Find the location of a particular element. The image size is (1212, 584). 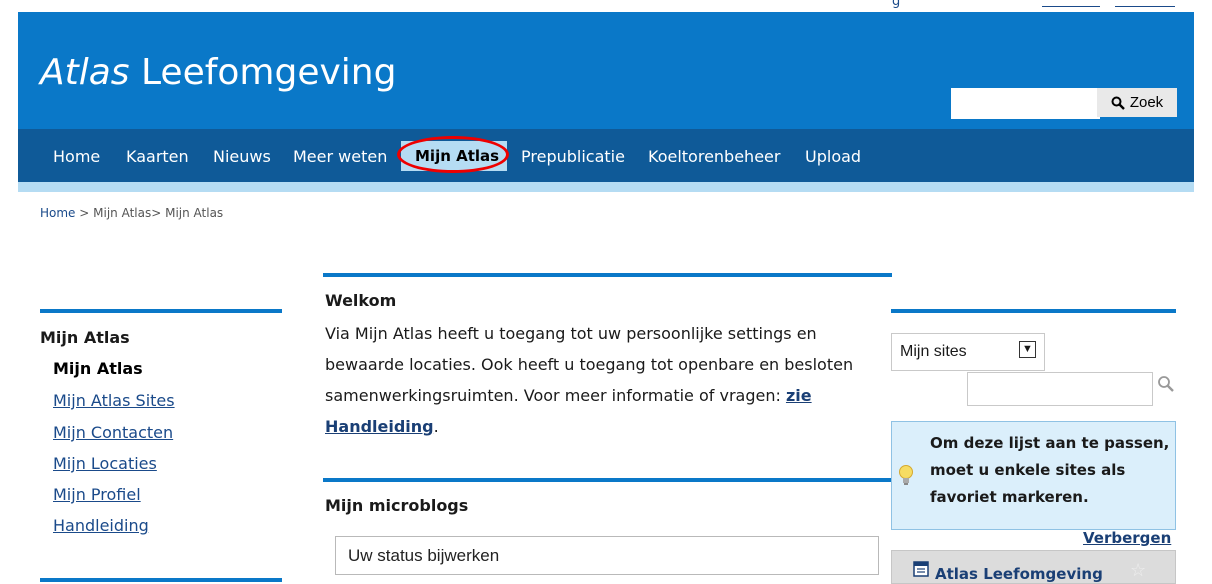

status-input is located at coordinates (607, 555).